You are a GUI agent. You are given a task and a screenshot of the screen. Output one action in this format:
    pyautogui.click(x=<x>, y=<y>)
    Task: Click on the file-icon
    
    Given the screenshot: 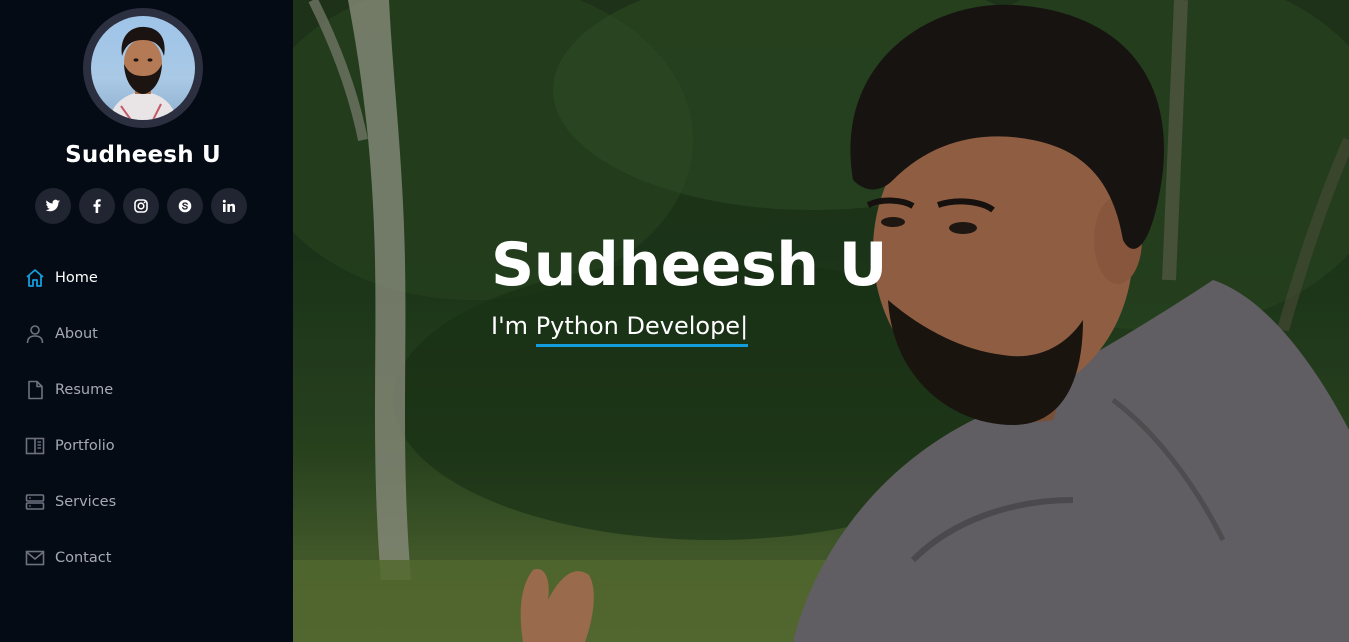 What is the action you would take?
    pyautogui.click(x=35, y=390)
    